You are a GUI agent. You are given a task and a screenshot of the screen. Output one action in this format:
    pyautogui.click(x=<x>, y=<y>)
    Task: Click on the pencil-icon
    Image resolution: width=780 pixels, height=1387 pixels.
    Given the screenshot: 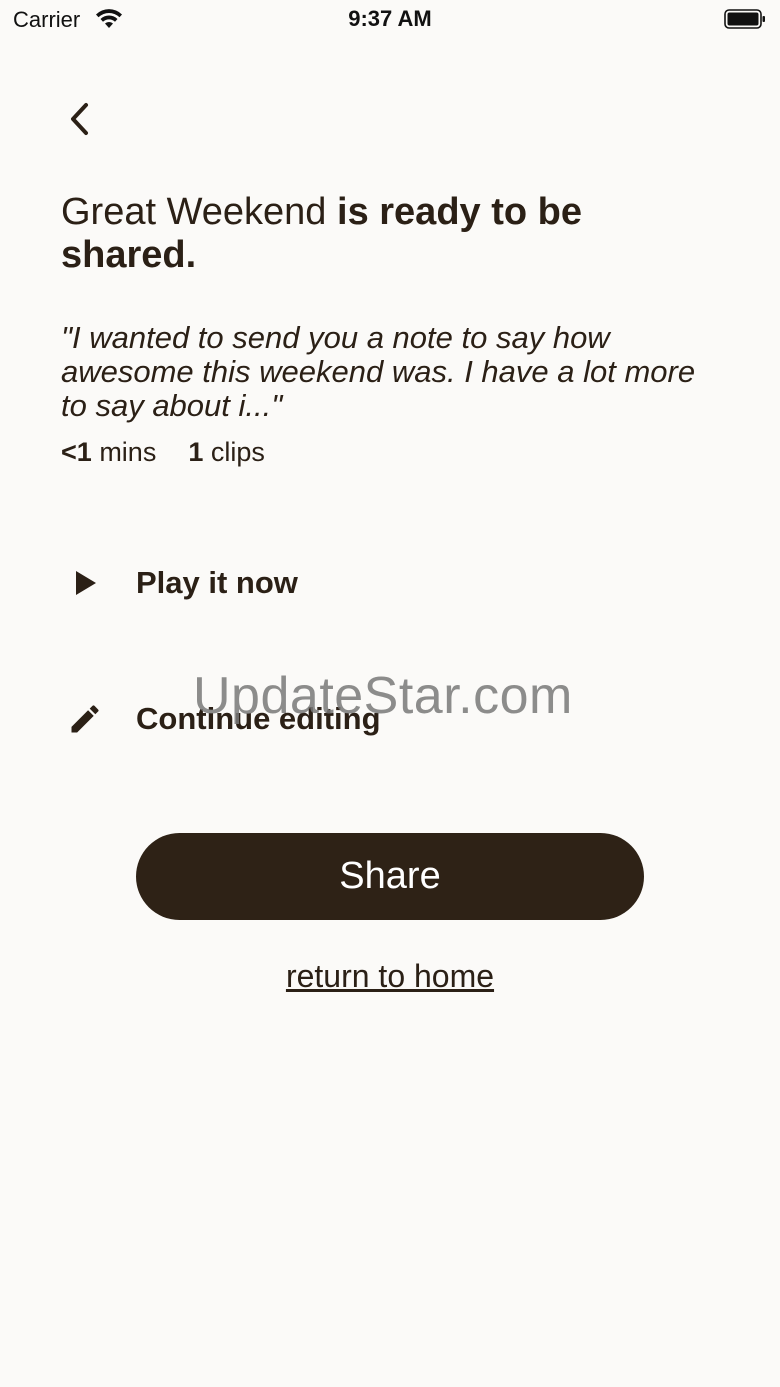 What is the action you would take?
    pyautogui.click(x=85, y=719)
    